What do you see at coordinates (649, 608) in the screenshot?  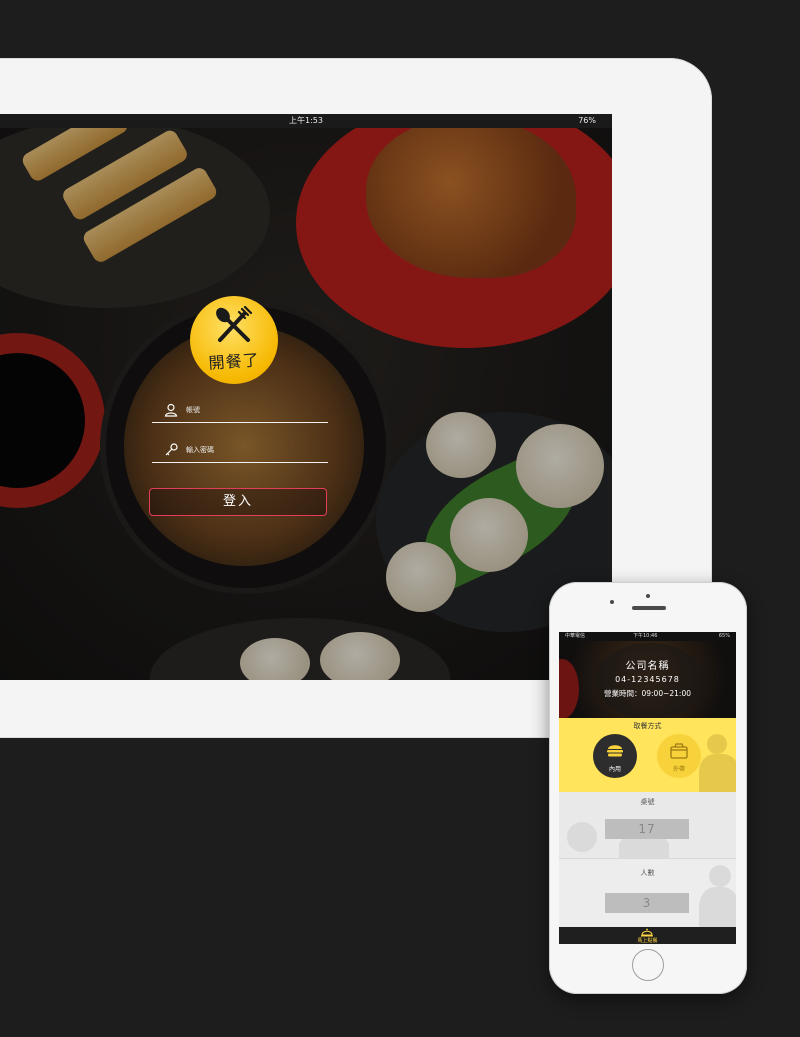 I see `phone-speaker` at bounding box center [649, 608].